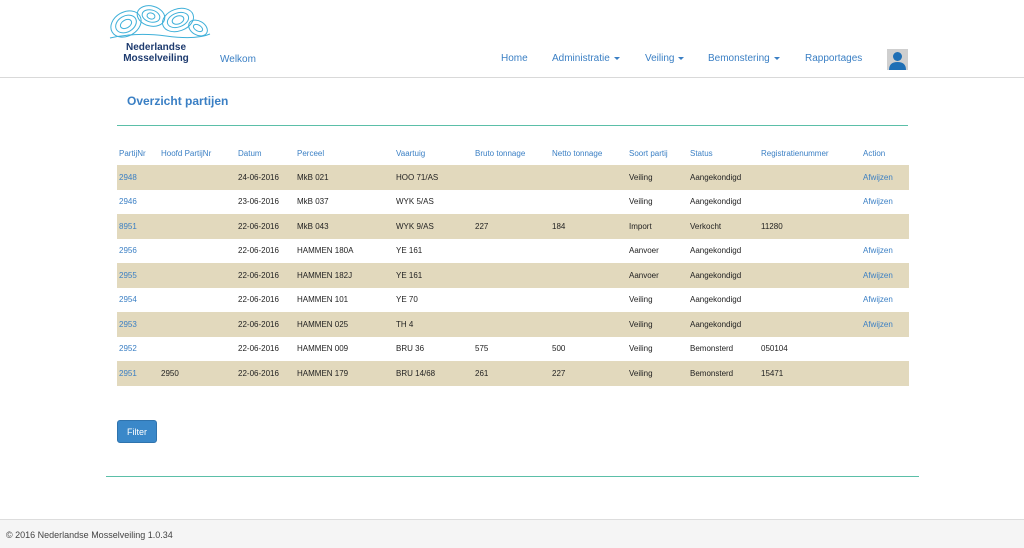  What do you see at coordinates (238, 59) in the screenshot?
I see `welcome-link: Welkom` at bounding box center [238, 59].